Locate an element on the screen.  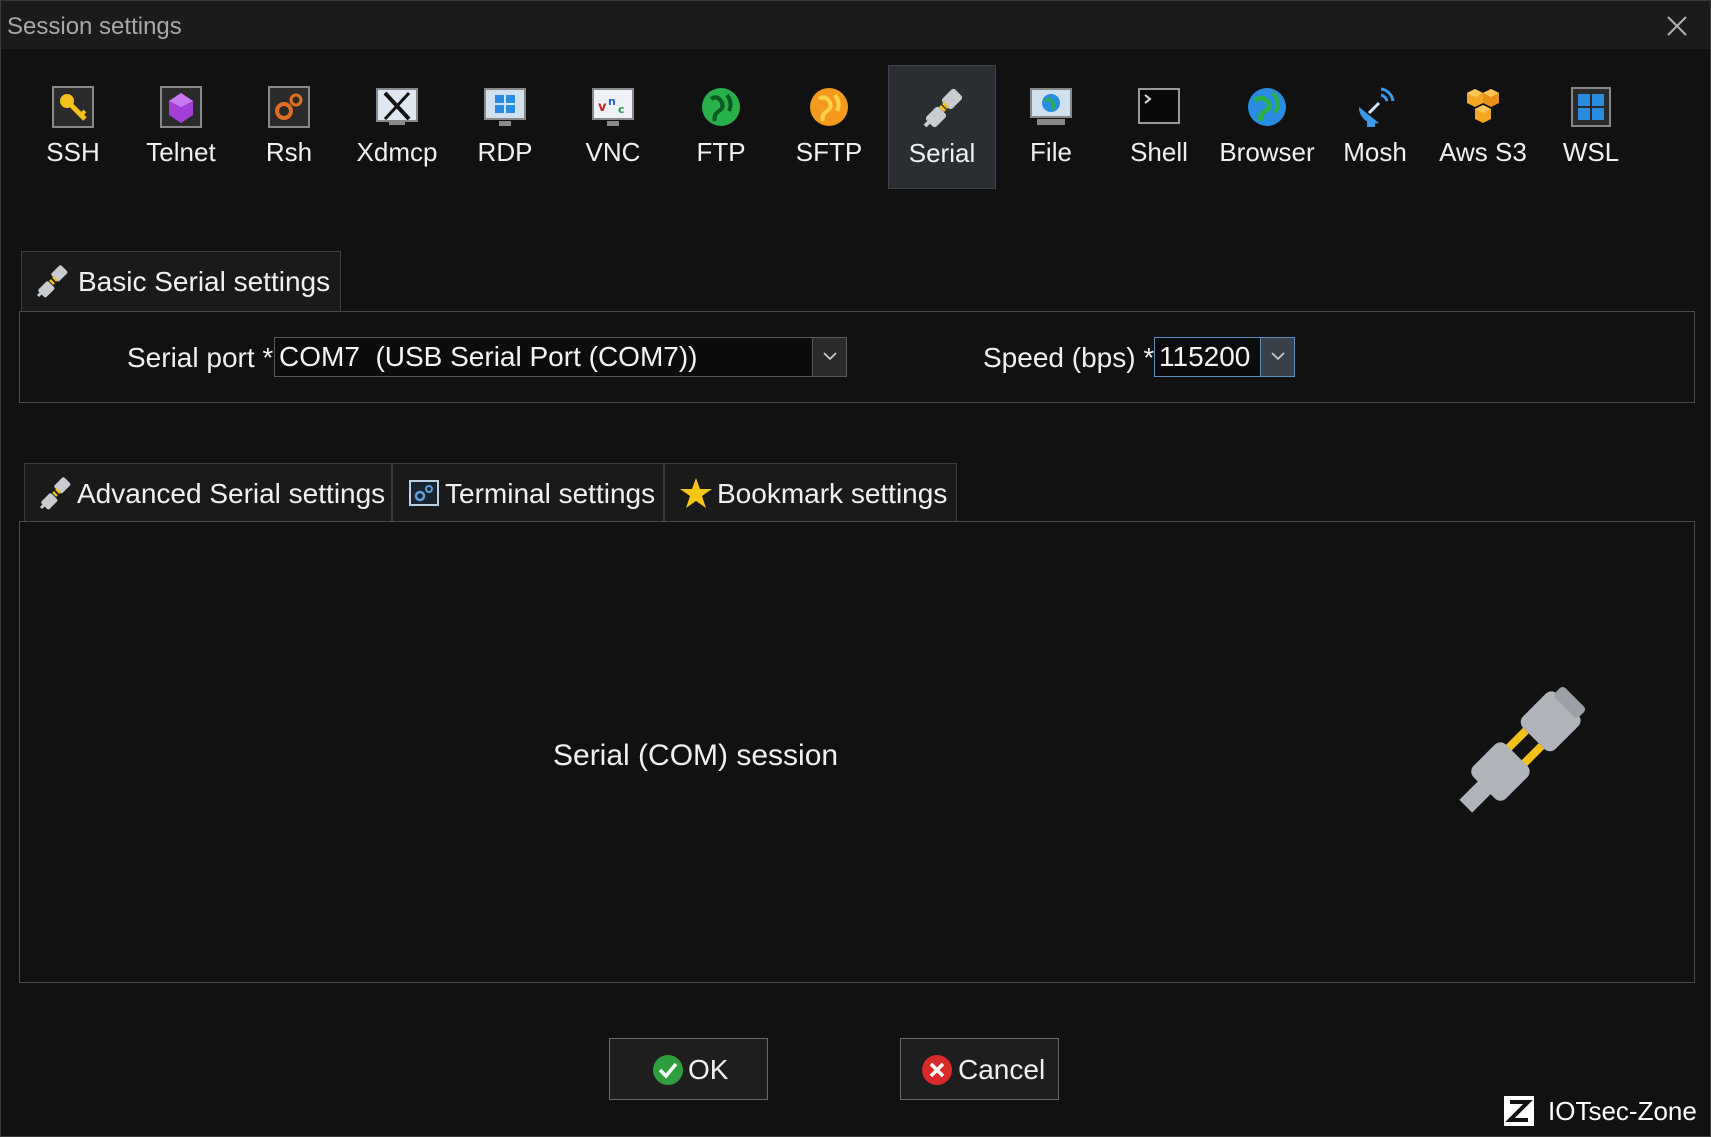
session-description: Serial (COM) session is located at coordinates (696, 755).